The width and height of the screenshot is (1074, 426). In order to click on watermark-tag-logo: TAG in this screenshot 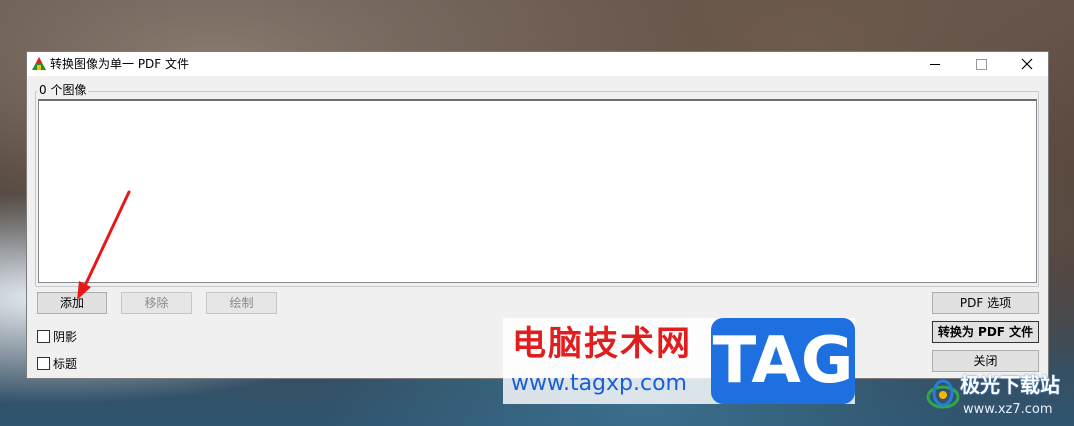, I will do `click(783, 361)`.